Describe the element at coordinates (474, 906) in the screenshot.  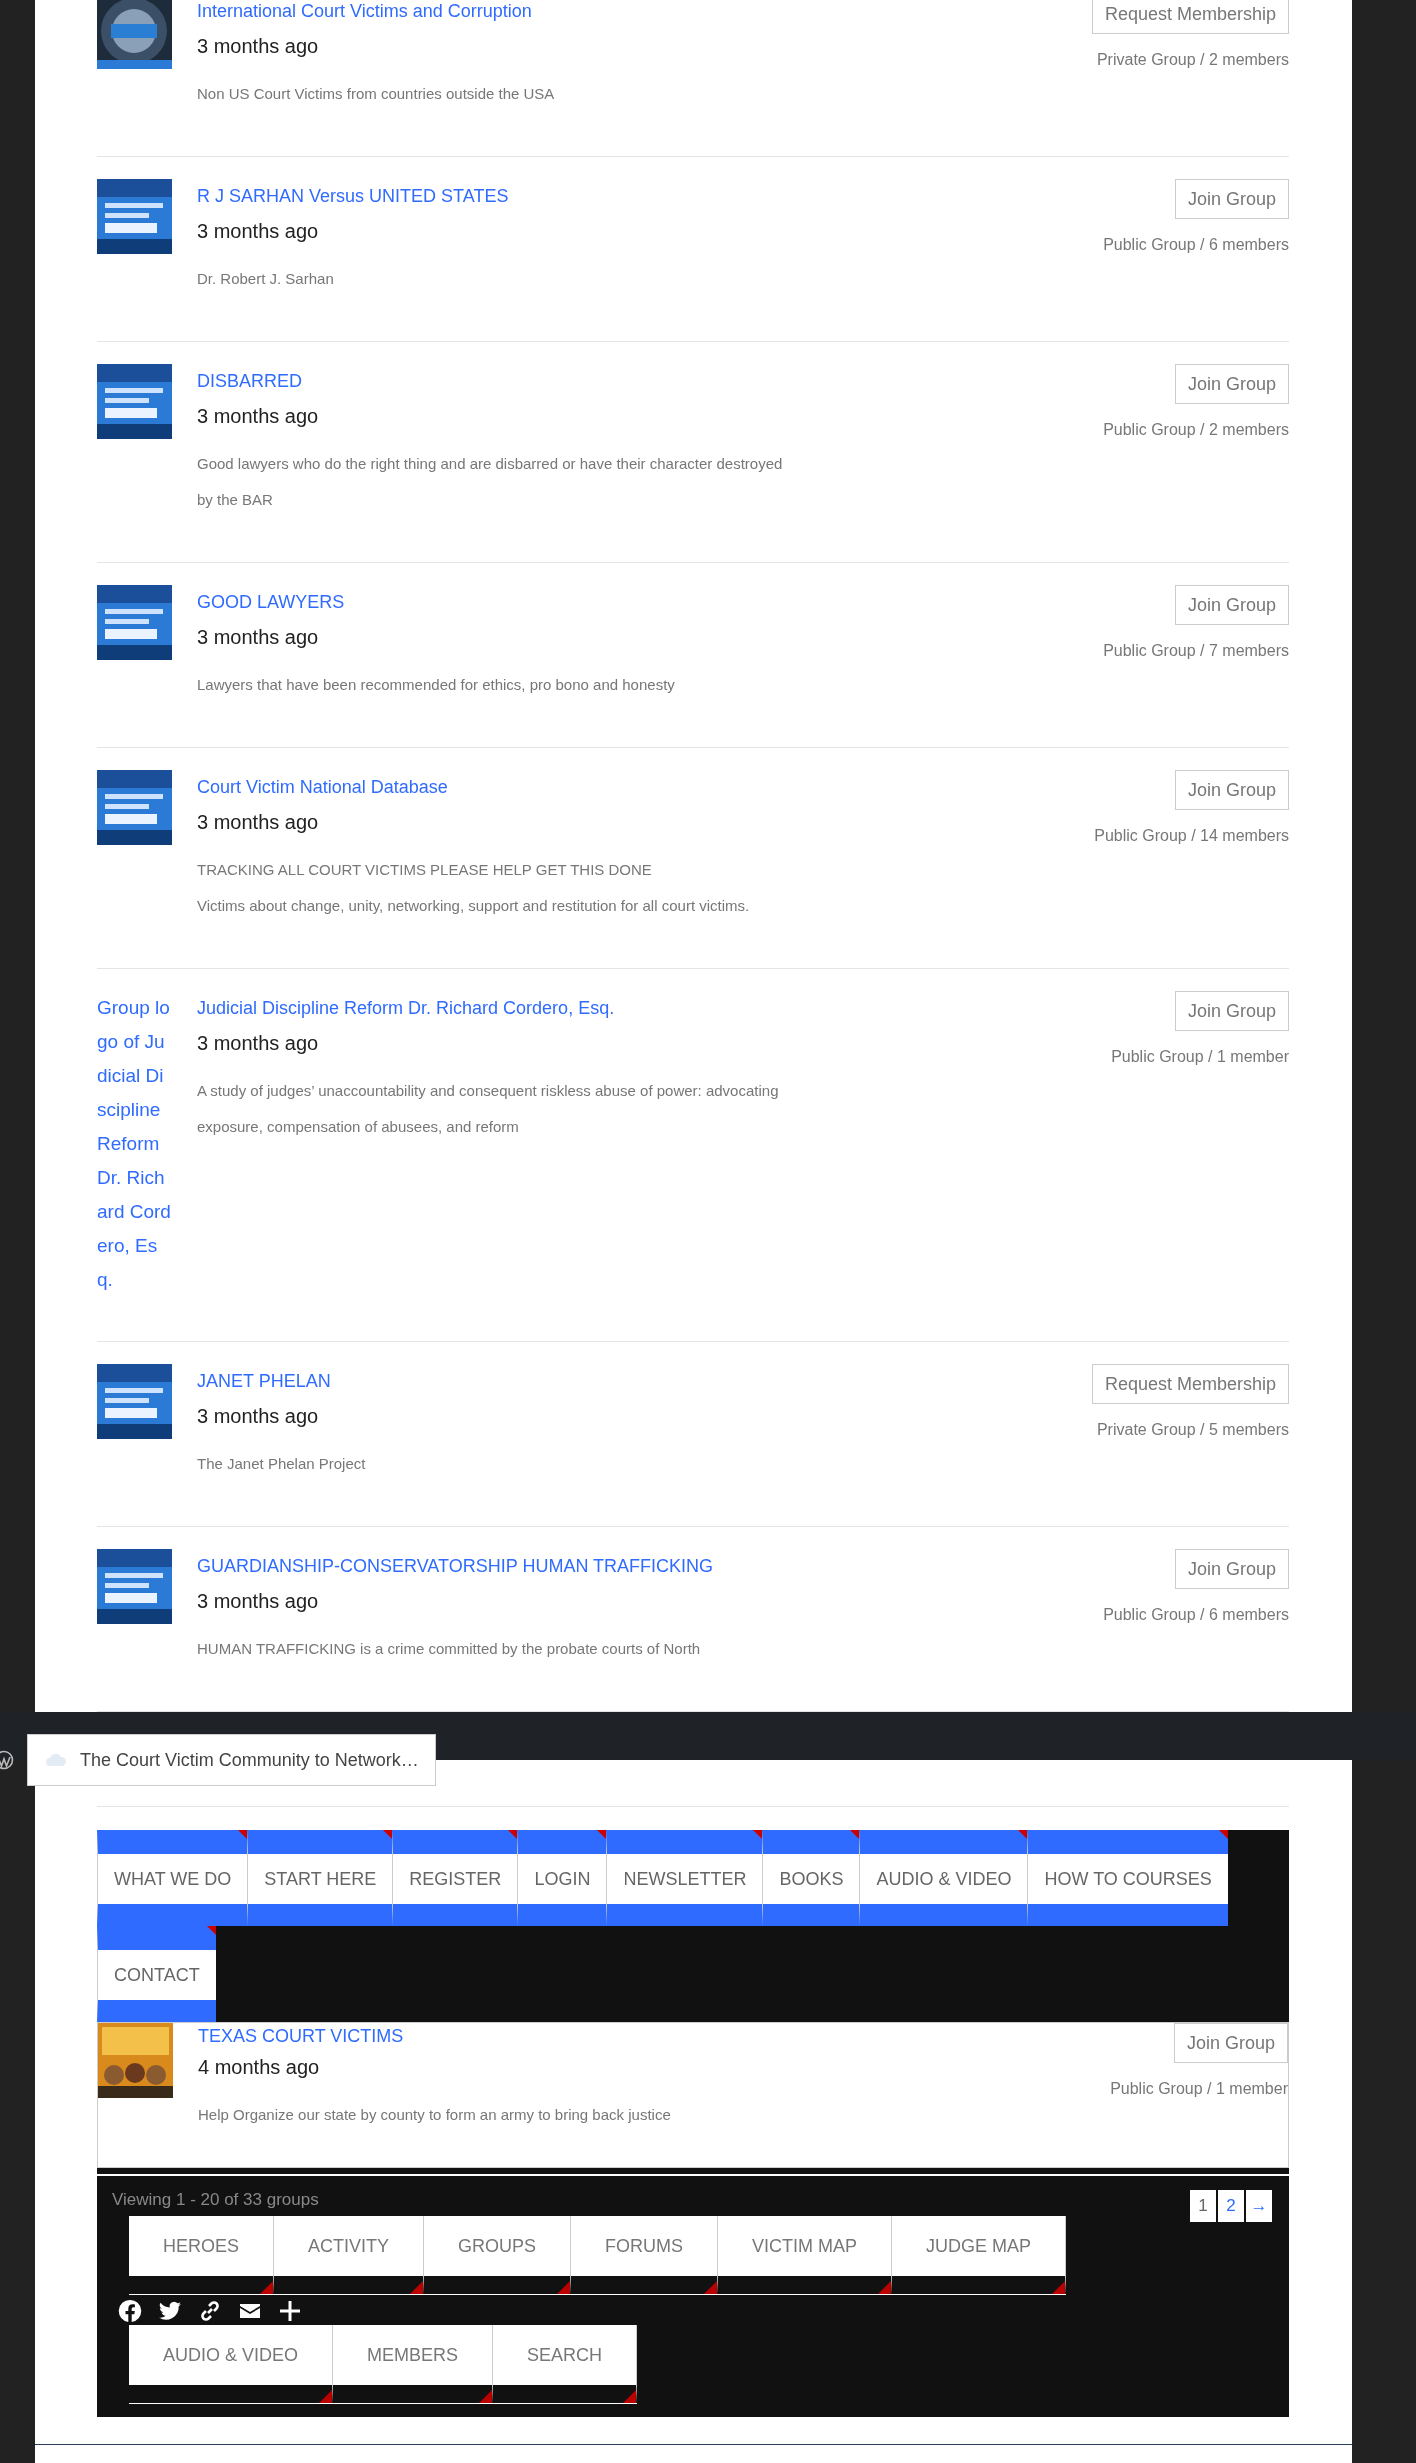
I see `group-description: Victims about change, unity, networking, support and restitution for all court victims.` at that location.